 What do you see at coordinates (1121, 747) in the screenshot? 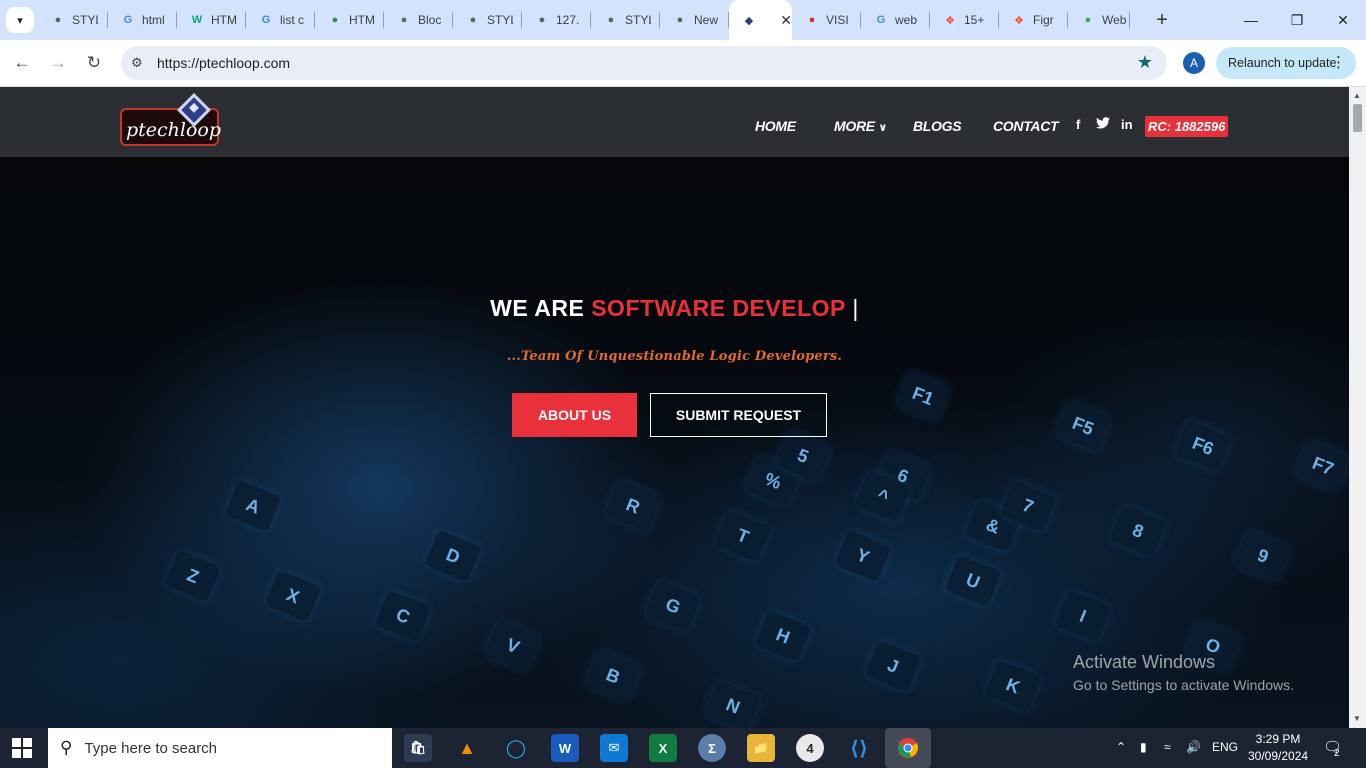
I see `tray-chevron-icon: ⌃` at bounding box center [1121, 747].